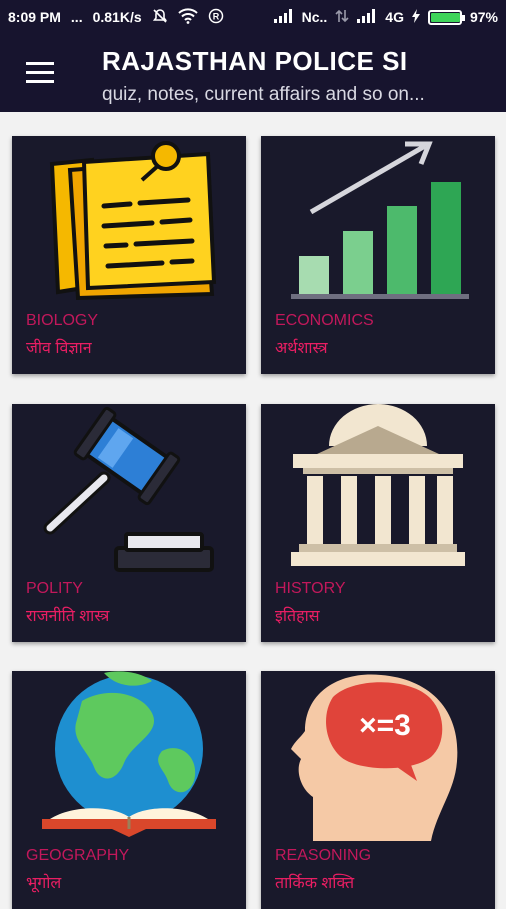  Describe the element at coordinates (385, 725) in the screenshot. I see `brain-equation-text: ×=3` at that location.